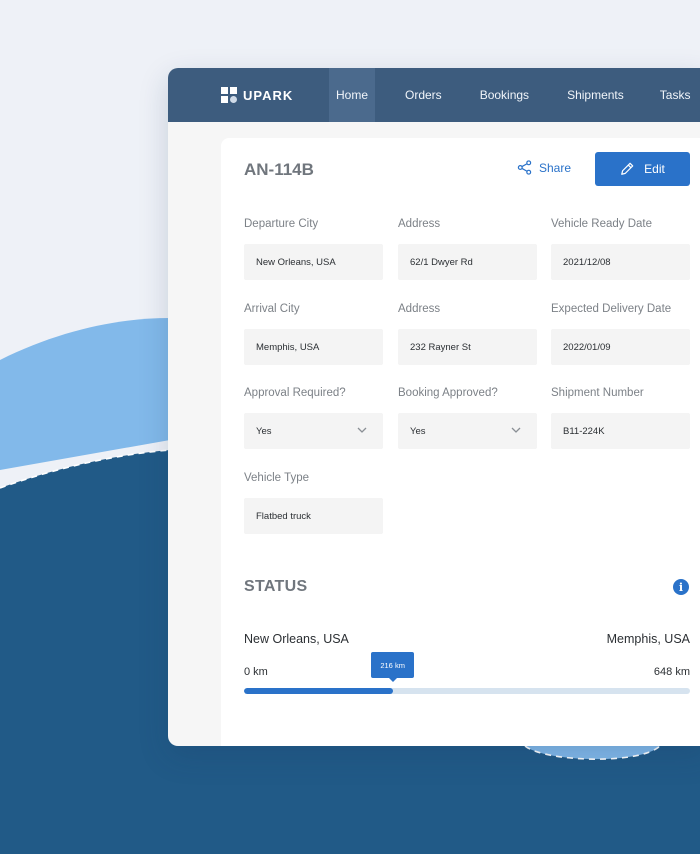 This screenshot has width=700, height=854. I want to click on nav-item-home: Home, so click(352, 95).